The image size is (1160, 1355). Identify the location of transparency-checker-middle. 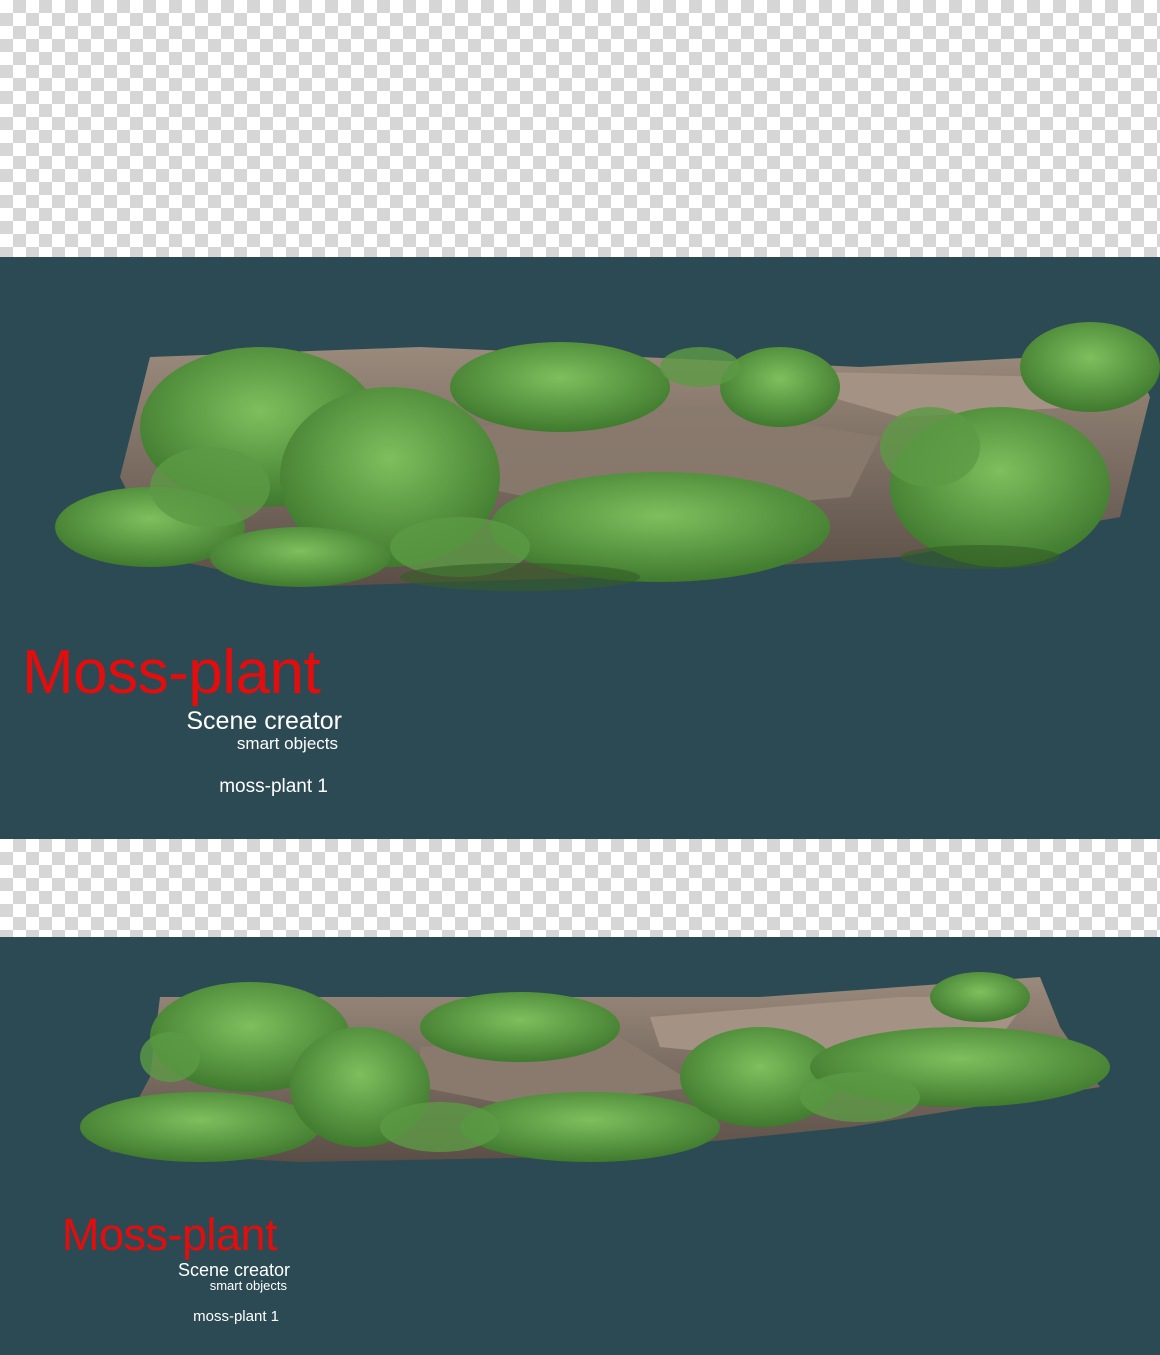
(580, 888).